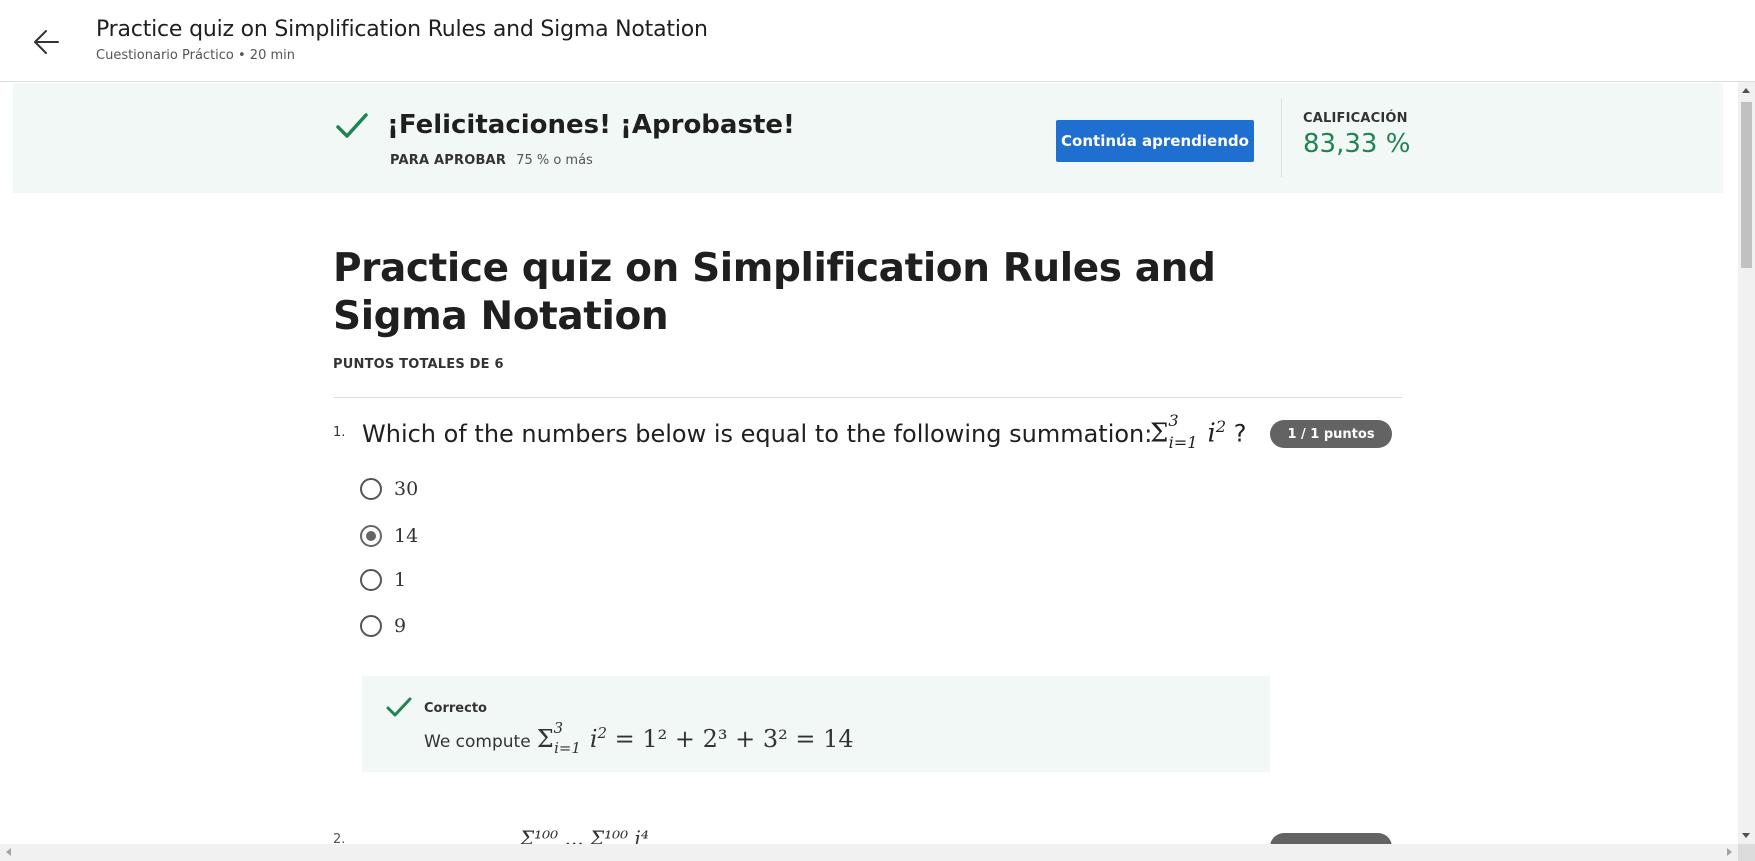 The width and height of the screenshot is (1755, 861). Describe the element at coordinates (1357, 144) in the screenshot. I see `grade-value: 83,33 %` at that location.